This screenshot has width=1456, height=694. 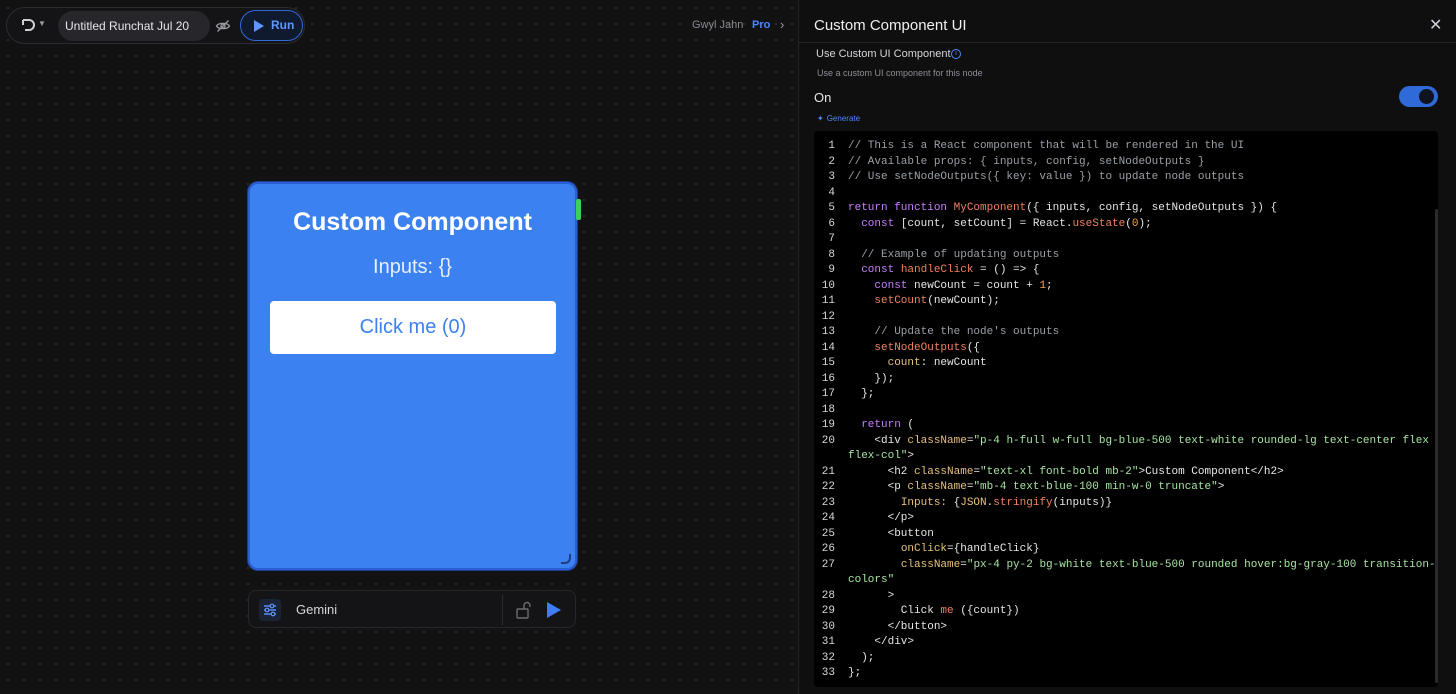 What do you see at coordinates (578, 209) in the screenshot?
I see `node-output-handle` at bounding box center [578, 209].